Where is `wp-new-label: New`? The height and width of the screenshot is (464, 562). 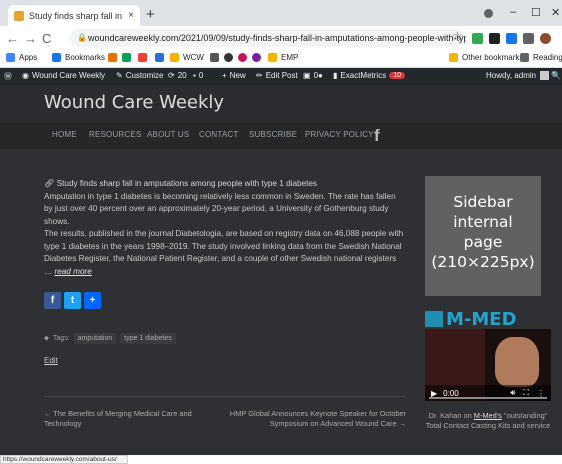
wp-new-label: New is located at coordinates (237, 75).